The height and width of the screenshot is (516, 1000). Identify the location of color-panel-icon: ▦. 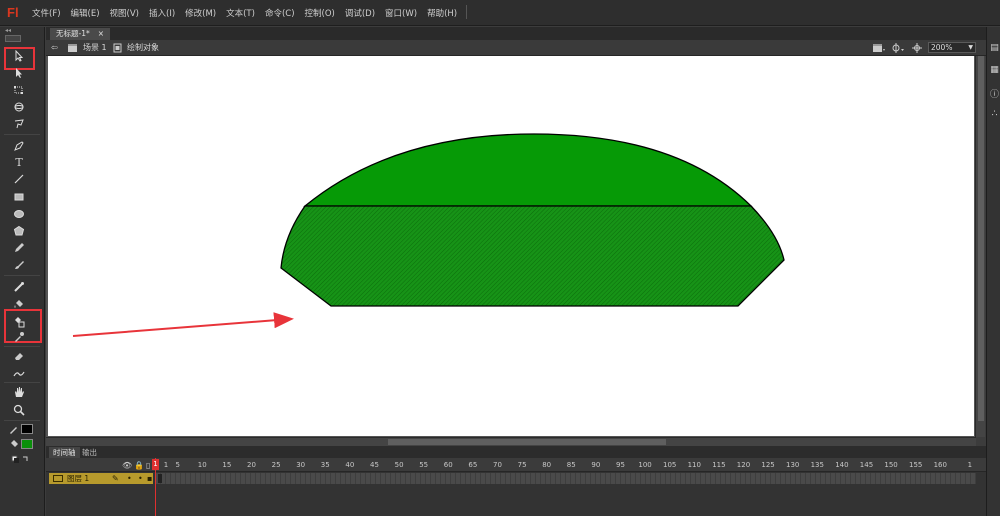
(994, 70).